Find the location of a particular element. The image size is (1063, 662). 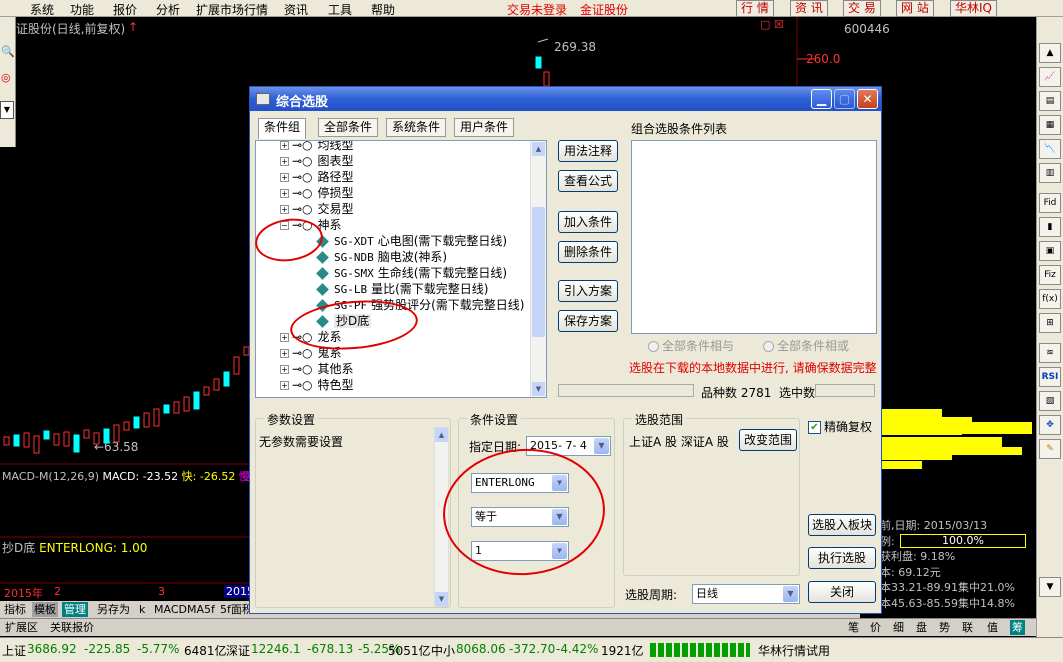

dialog-titlebar: 综合选股 ▁ ▢ ✕ is located at coordinates (565, 99).